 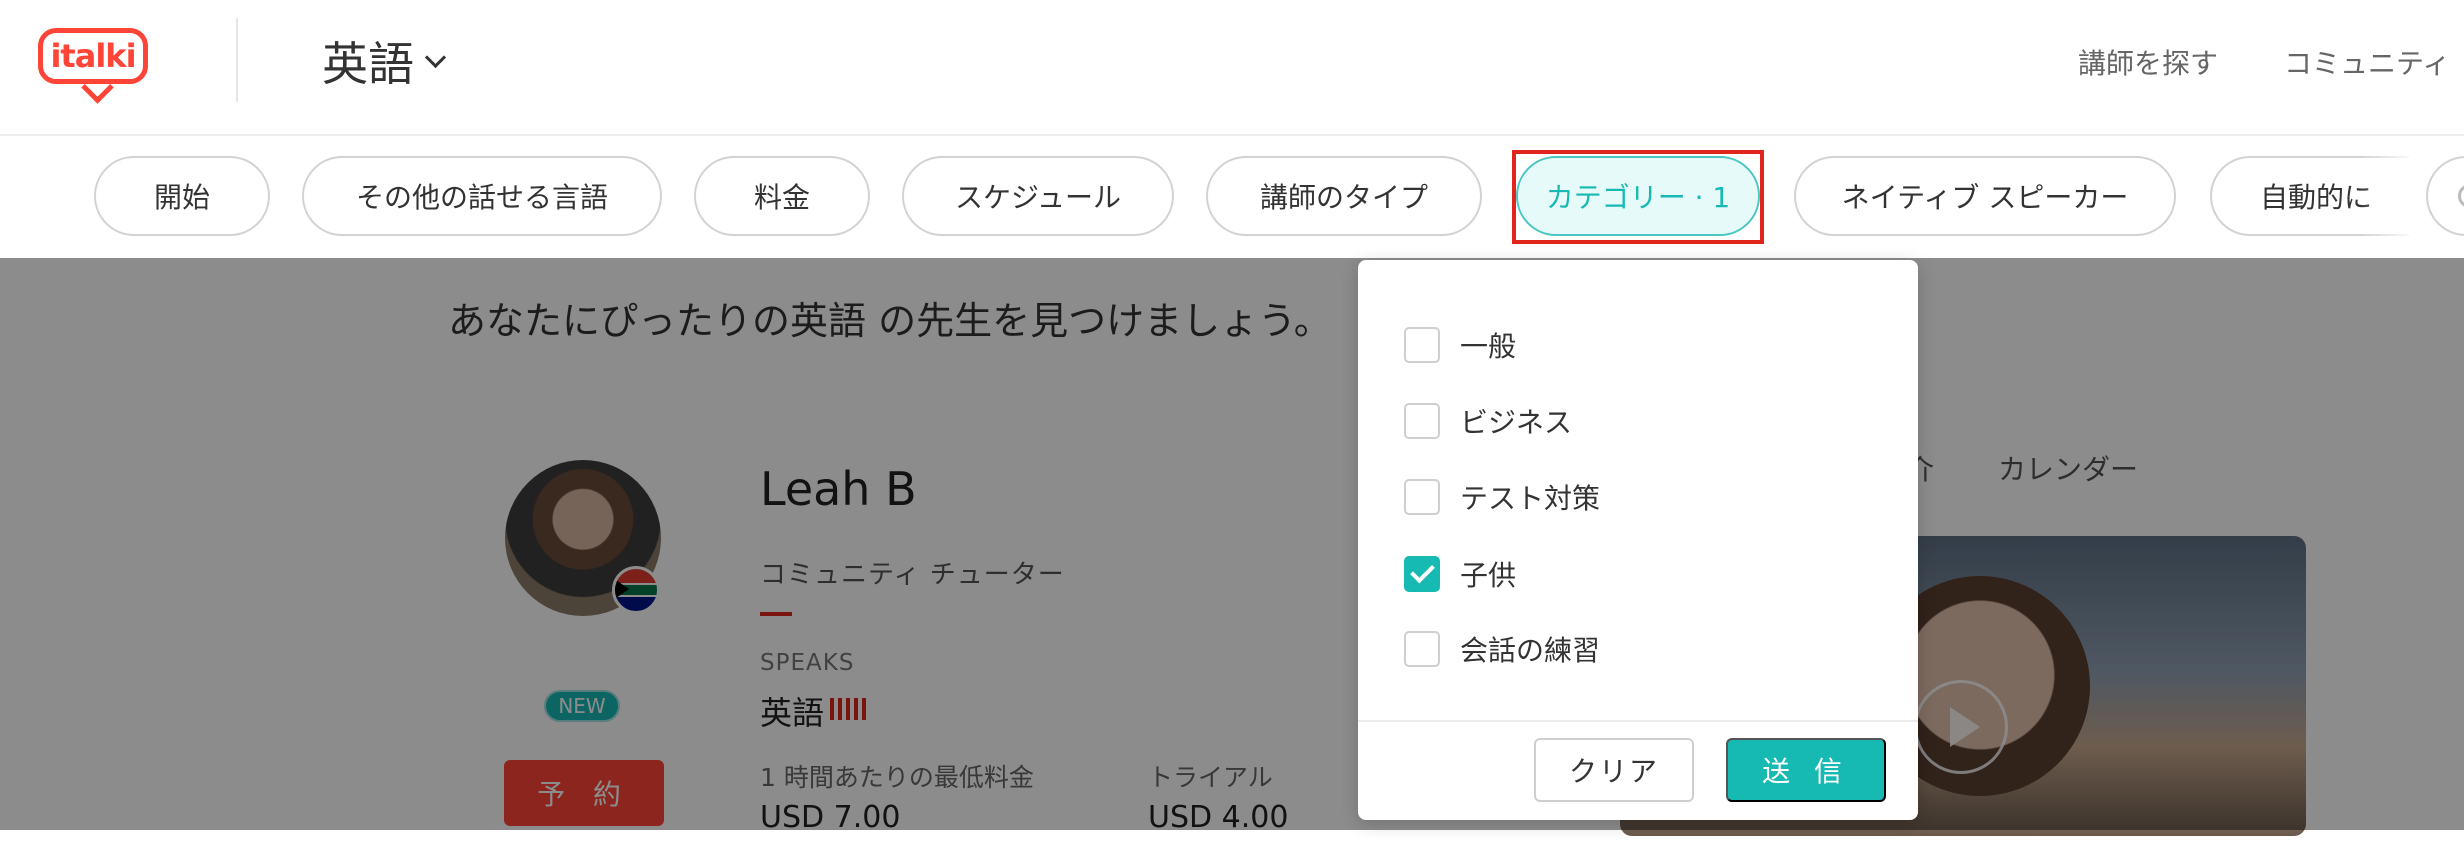 I want to click on category-option-kids: 子供, so click(x=1460, y=574).